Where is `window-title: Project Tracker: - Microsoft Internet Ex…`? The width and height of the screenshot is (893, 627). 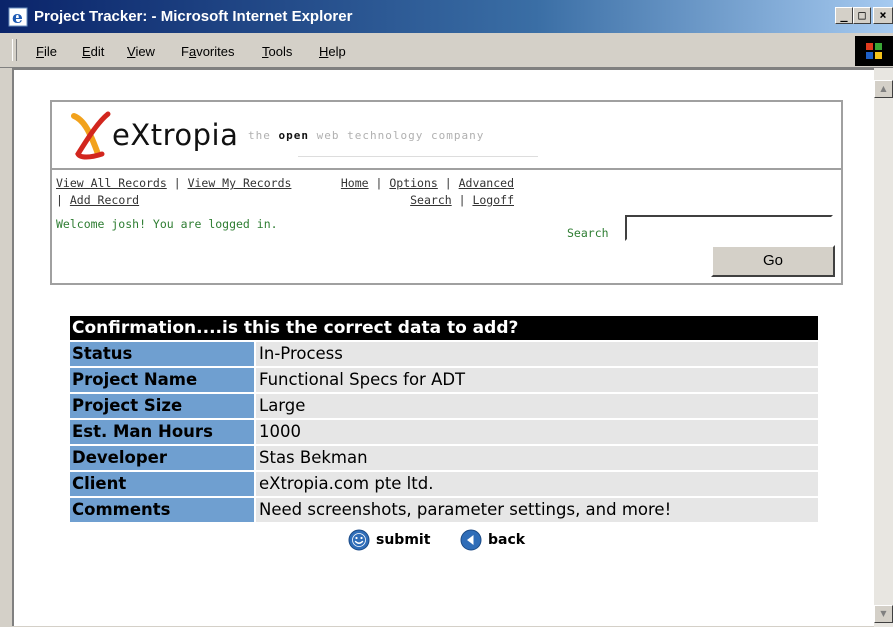
window-title: Project Tracker: - Microsoft Internet Ex… is located at coordinates (193, 16).